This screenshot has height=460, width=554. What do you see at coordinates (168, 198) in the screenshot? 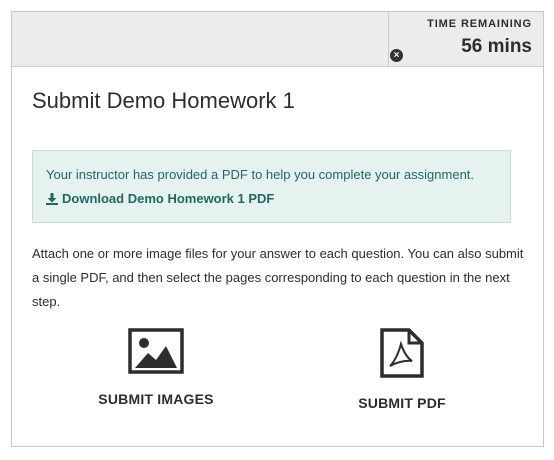
I see `download-link-label: Download Demo Homework 1 PDF` at bounding box center [168, 198].